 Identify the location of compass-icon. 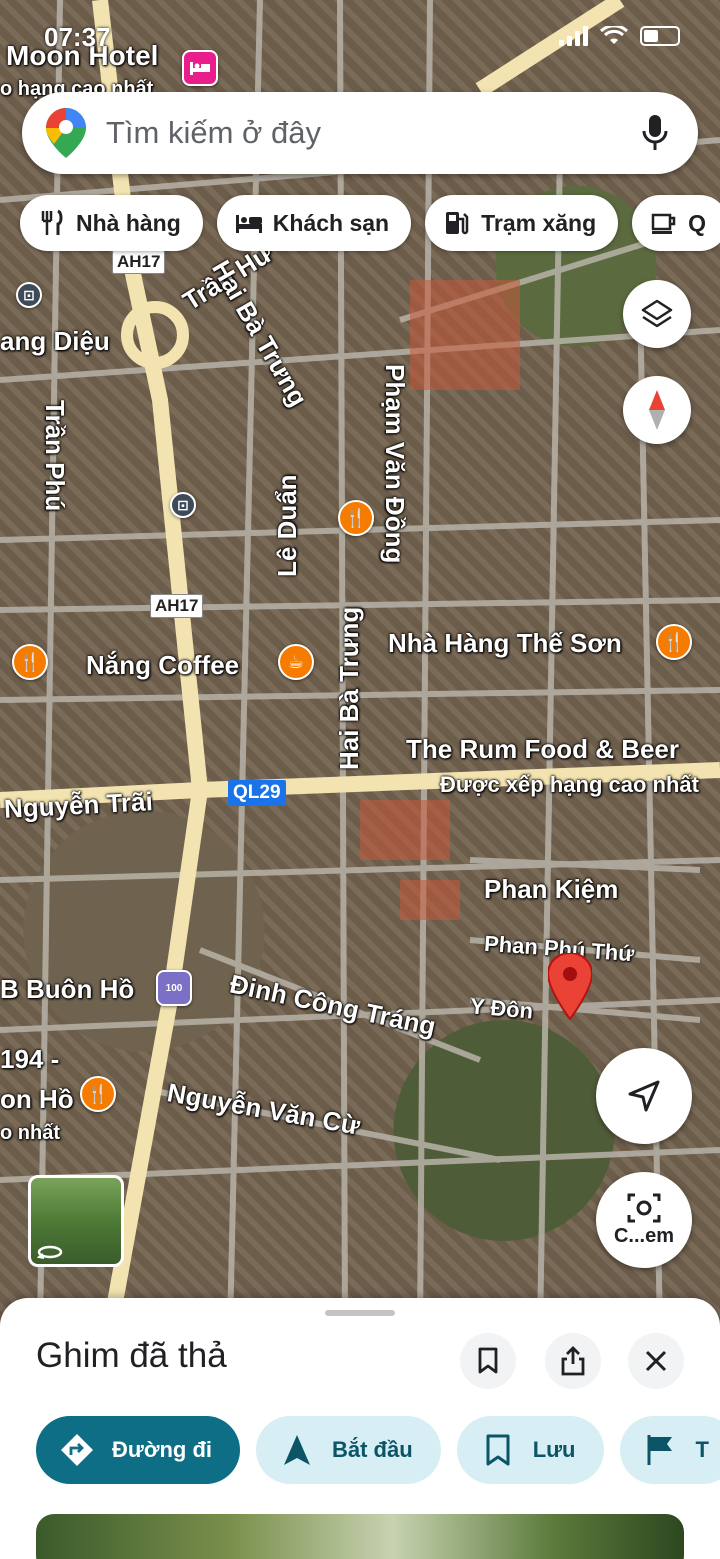
(657, 410).